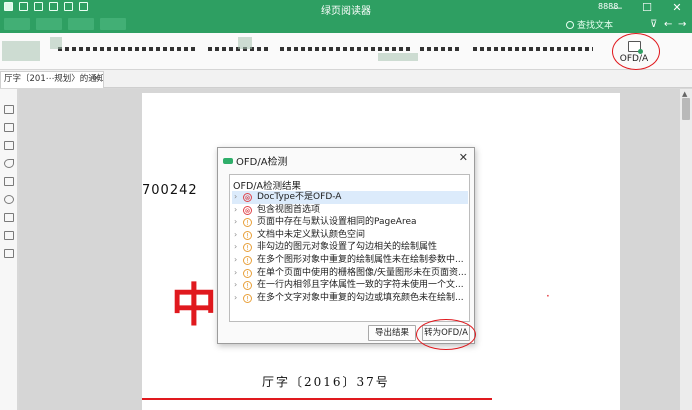  What do you see at coordinates (326, 382) in the screenshot?
I see `document-serial: 厅字〔2016〕37号` at bounding box center [326, 382].